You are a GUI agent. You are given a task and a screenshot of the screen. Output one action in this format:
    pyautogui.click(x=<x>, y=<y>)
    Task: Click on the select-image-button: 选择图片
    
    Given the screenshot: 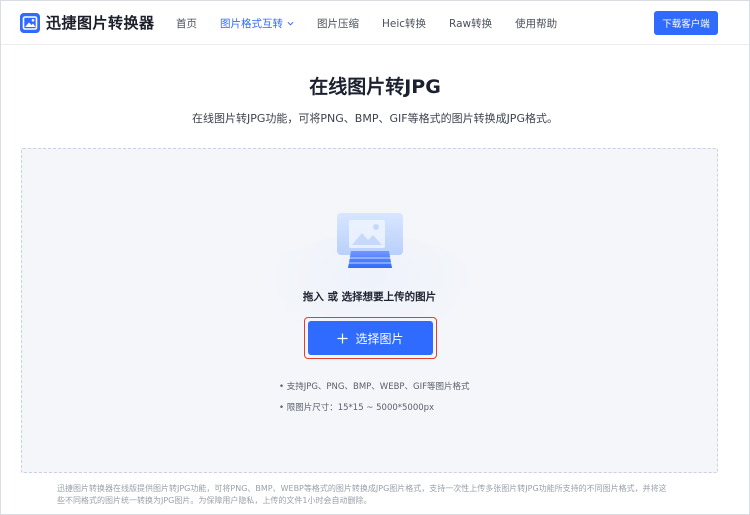 What is the action you would take?
    pyautogui.click(x=370, y=338)
    